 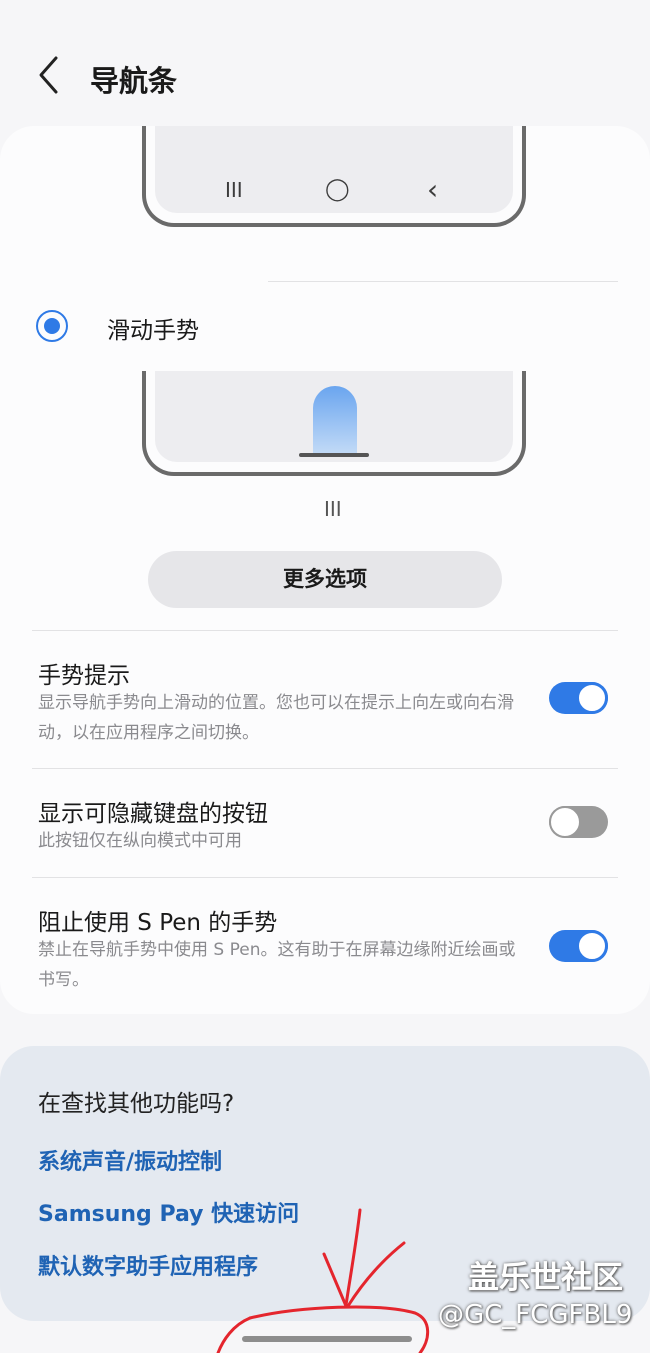 I want to click on home-indicator, so click(x=327, y=1339).